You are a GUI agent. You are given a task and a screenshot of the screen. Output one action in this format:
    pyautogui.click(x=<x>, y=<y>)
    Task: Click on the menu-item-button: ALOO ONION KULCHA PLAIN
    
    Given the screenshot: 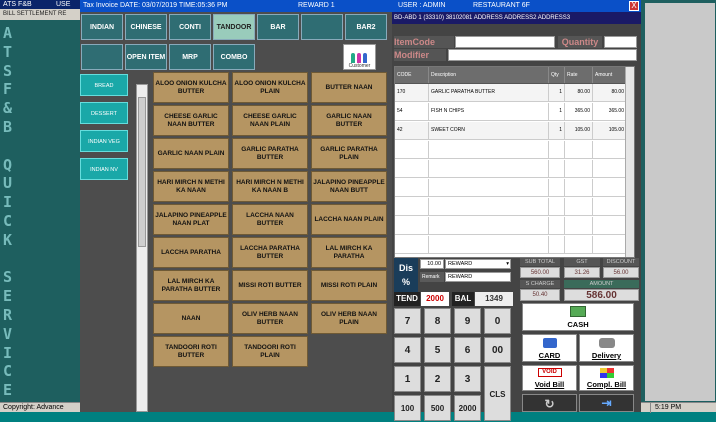 What is the action you would take?
    pyautogui.click(x=270, y=87)
    